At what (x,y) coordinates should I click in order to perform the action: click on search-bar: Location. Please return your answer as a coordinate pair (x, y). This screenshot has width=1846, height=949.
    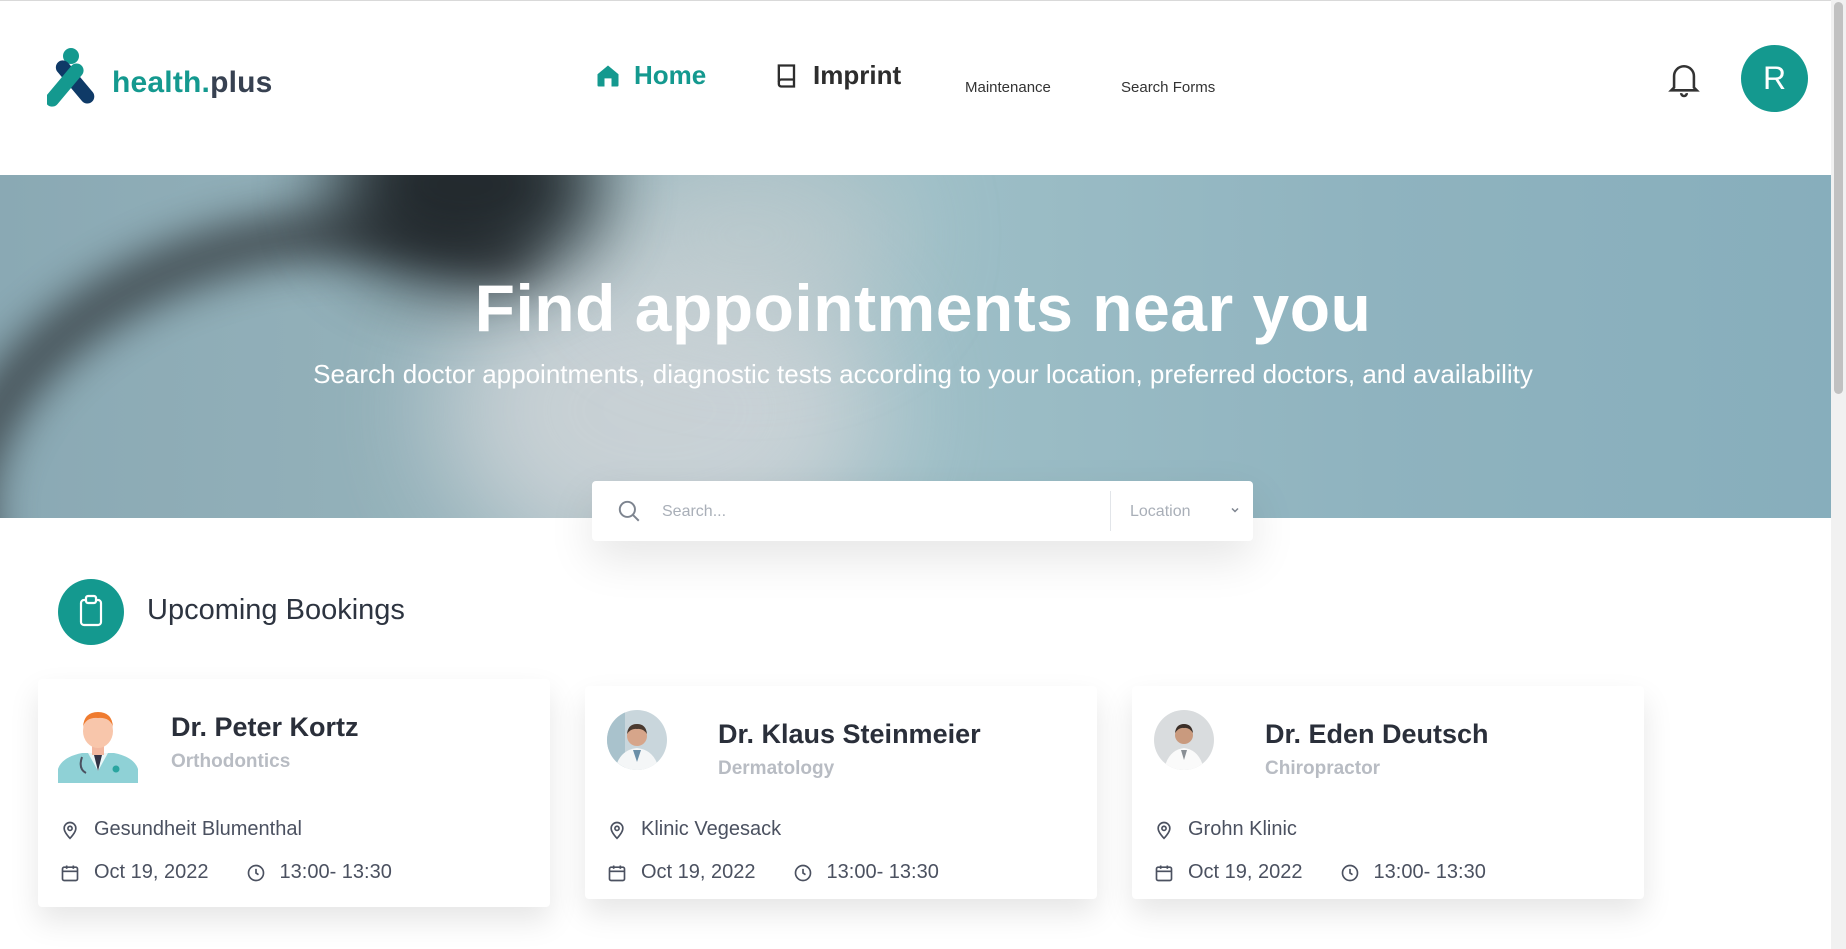
    Looking at the image, I should click on (922, 511).